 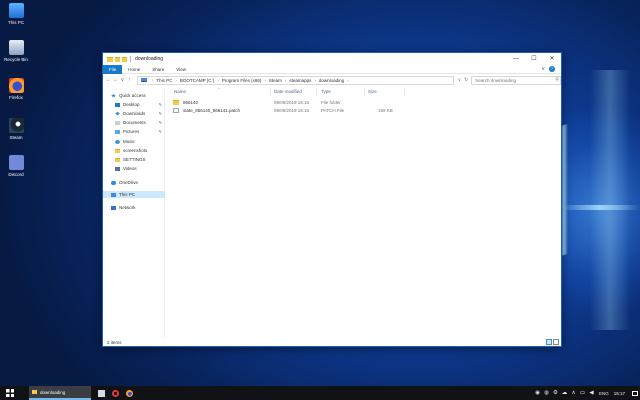 I want to click on desktop-icon-steam: Steam, so click(x=16, y=129).